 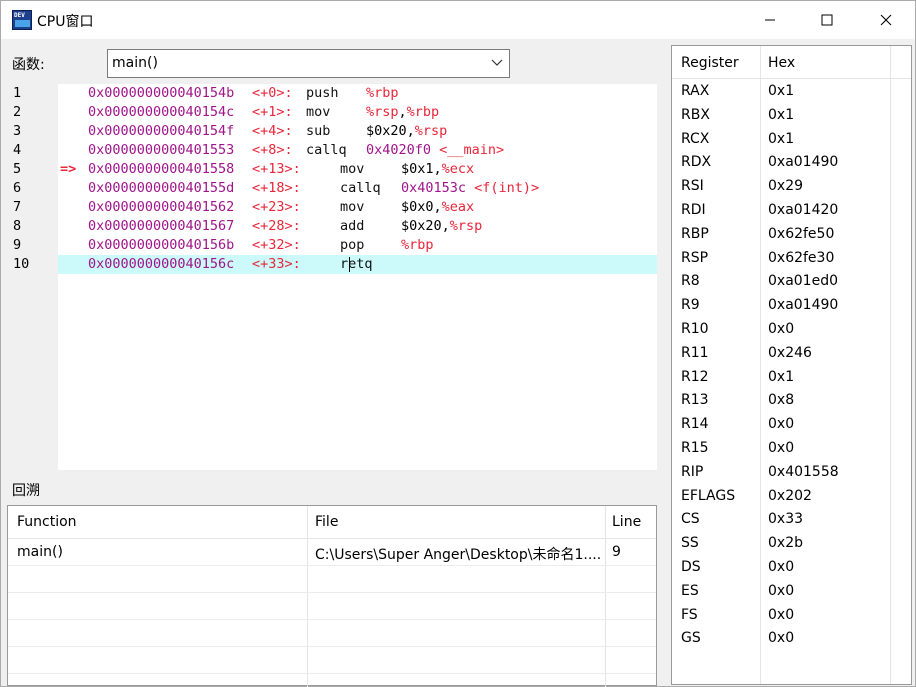 I want to click on register-row: RSI 0x29, so click(x=791, y=186).